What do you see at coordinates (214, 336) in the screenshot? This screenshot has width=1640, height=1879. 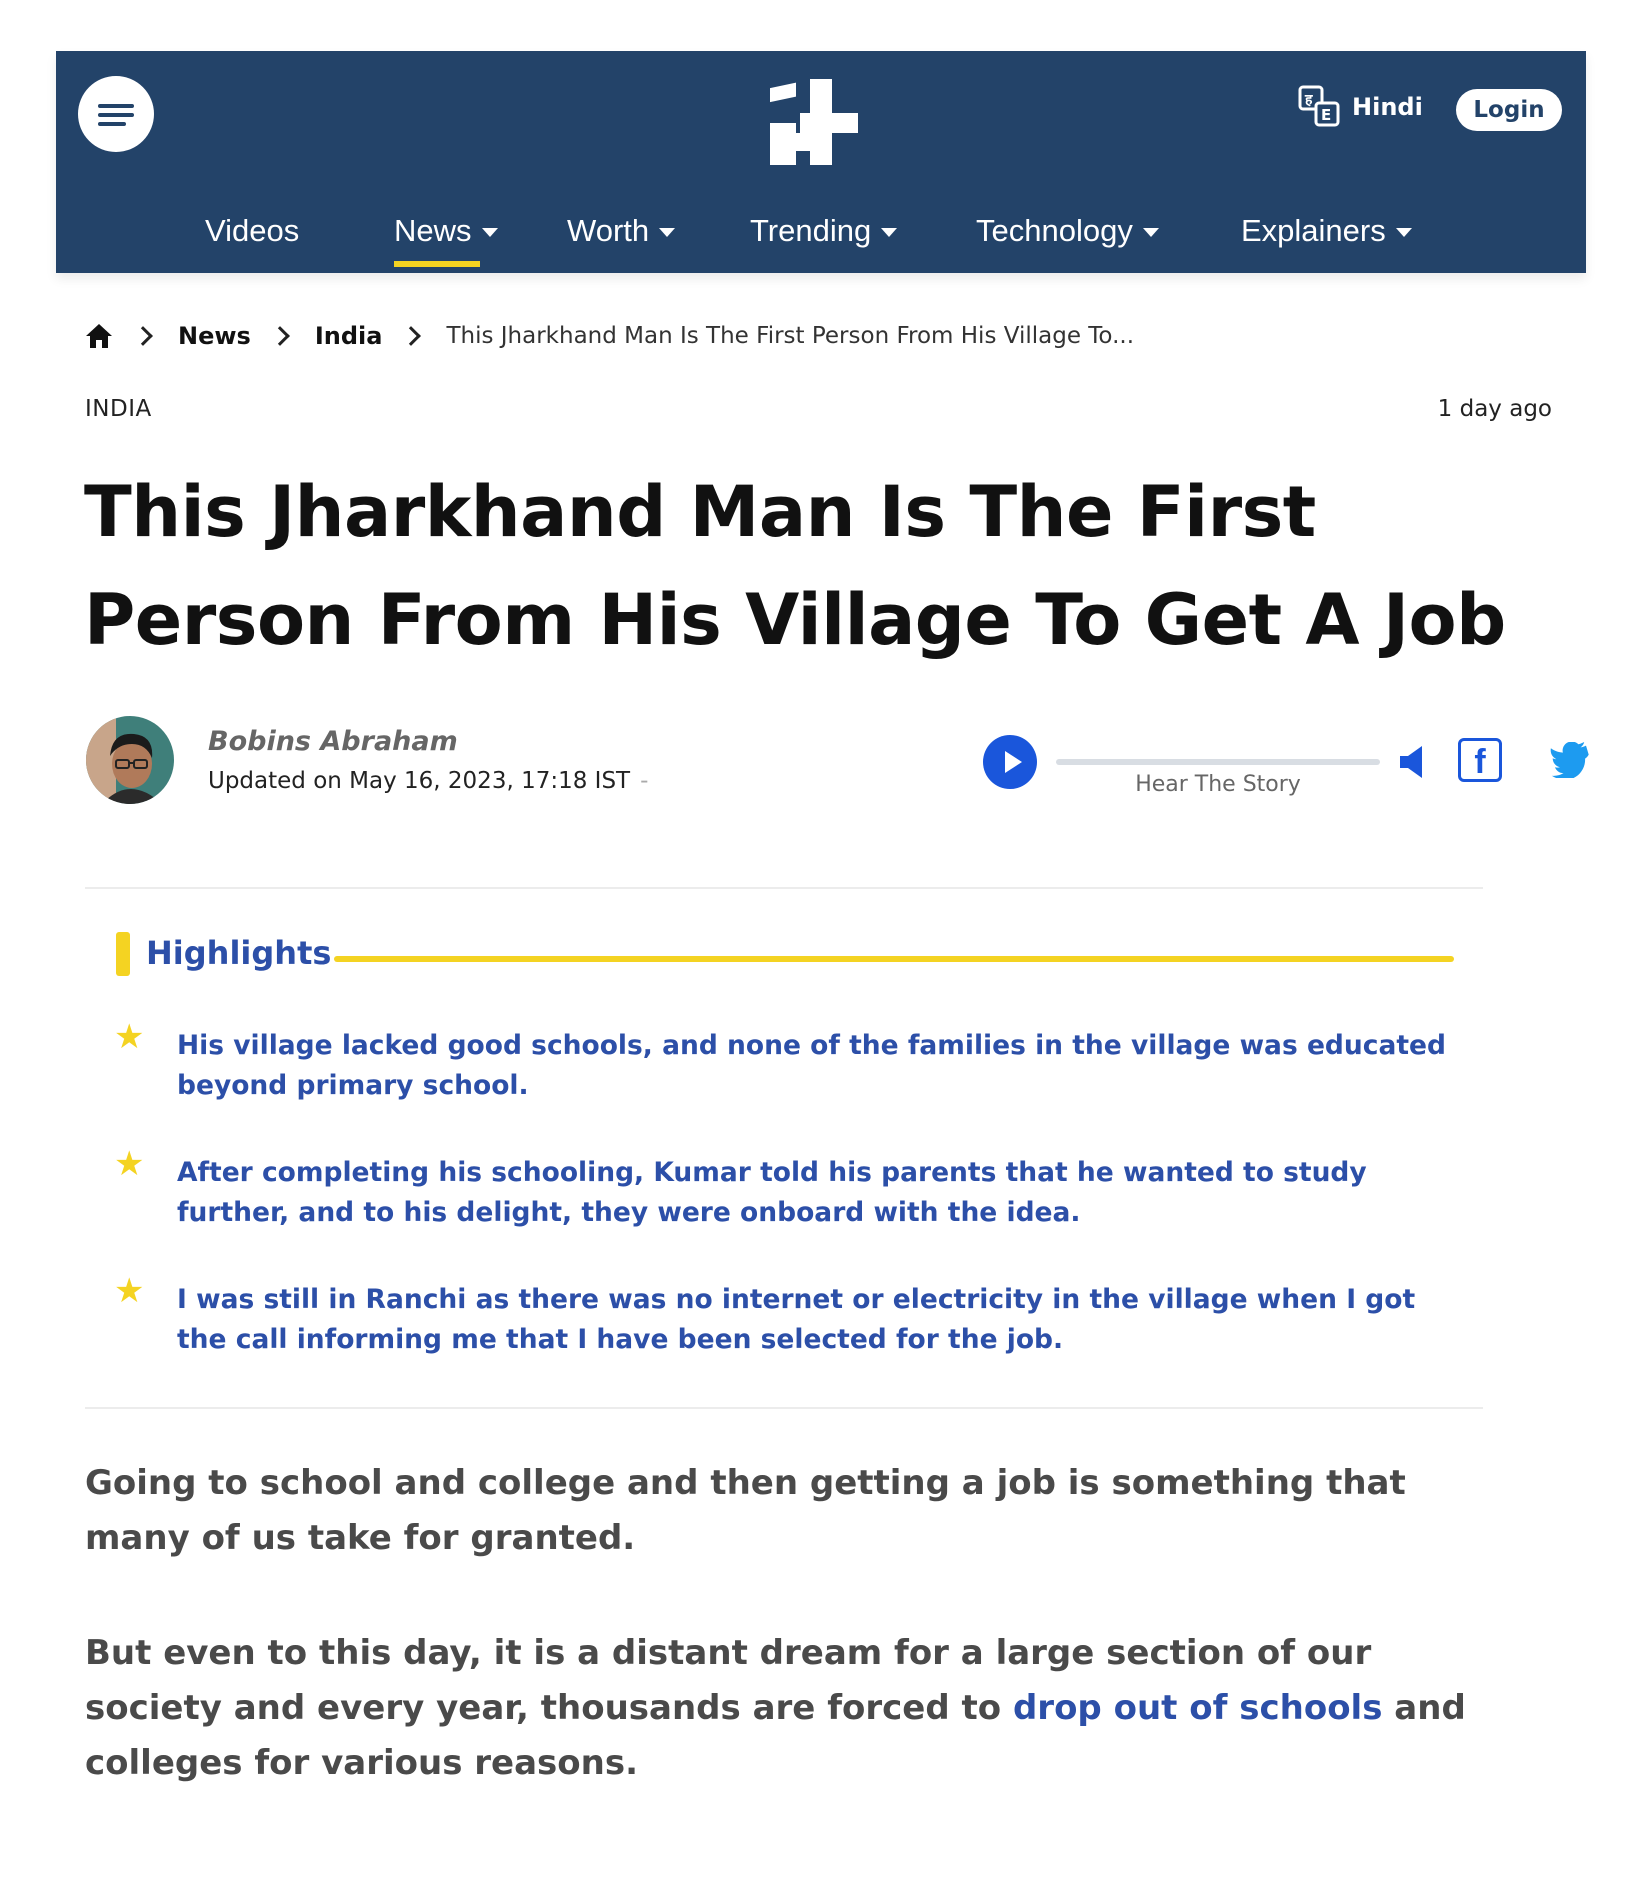 I see `breadcrumb-news: News` at bounding box center [214, 336].